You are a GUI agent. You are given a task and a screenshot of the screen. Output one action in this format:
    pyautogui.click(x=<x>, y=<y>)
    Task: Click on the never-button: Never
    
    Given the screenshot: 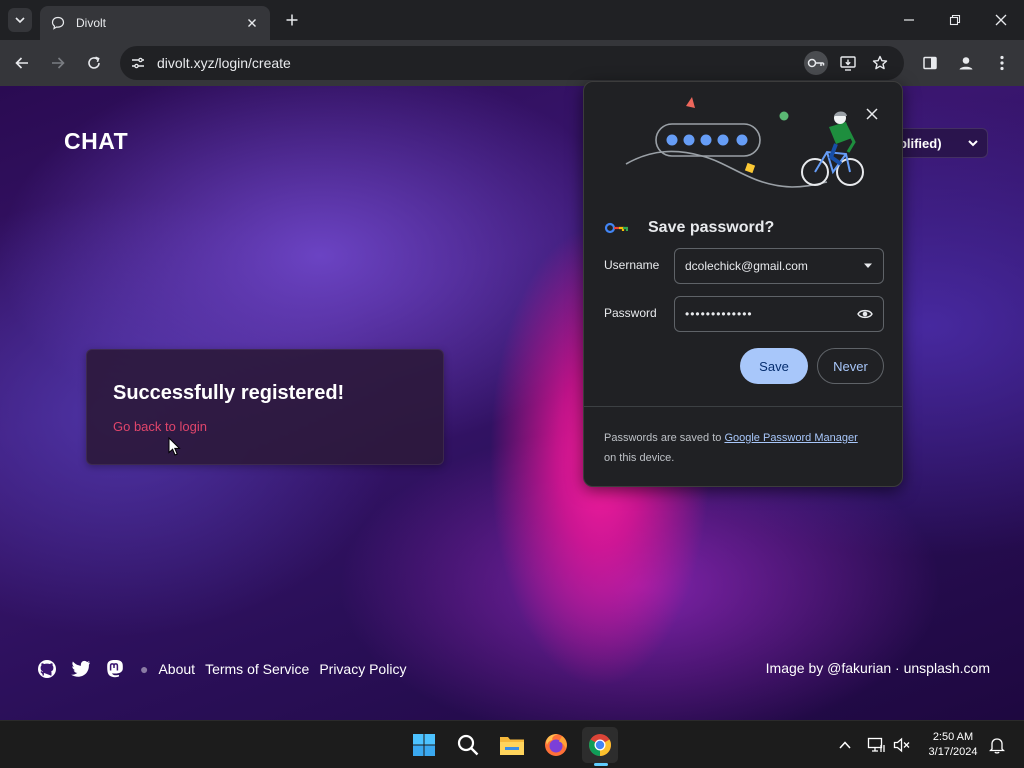 What is the action you would take?
    pyautogui.click(x=850, y=366)
    